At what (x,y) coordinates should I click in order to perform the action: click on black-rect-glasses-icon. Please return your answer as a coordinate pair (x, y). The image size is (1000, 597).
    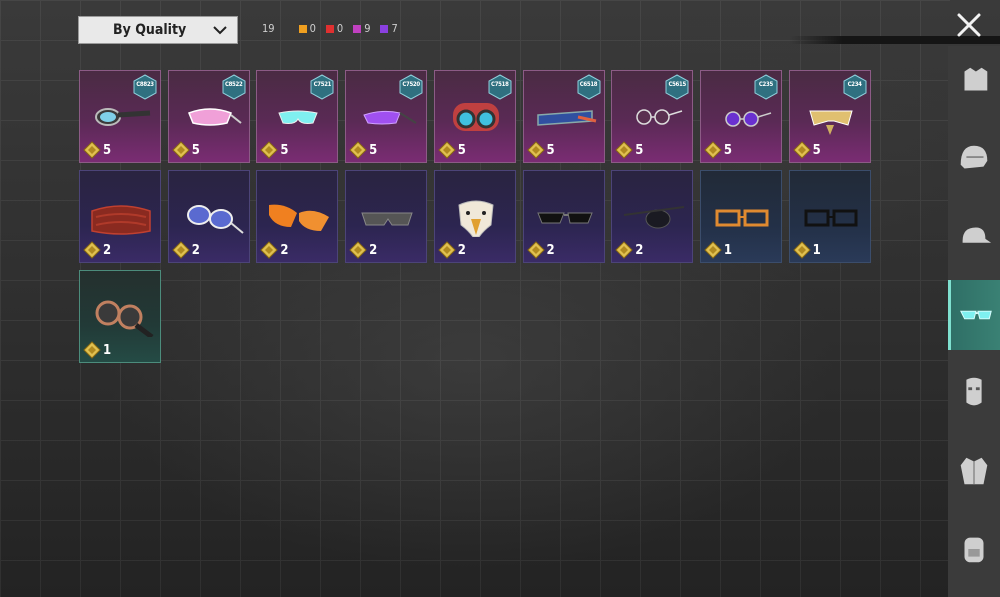
    Looking at the image, I should click on (831, 218).